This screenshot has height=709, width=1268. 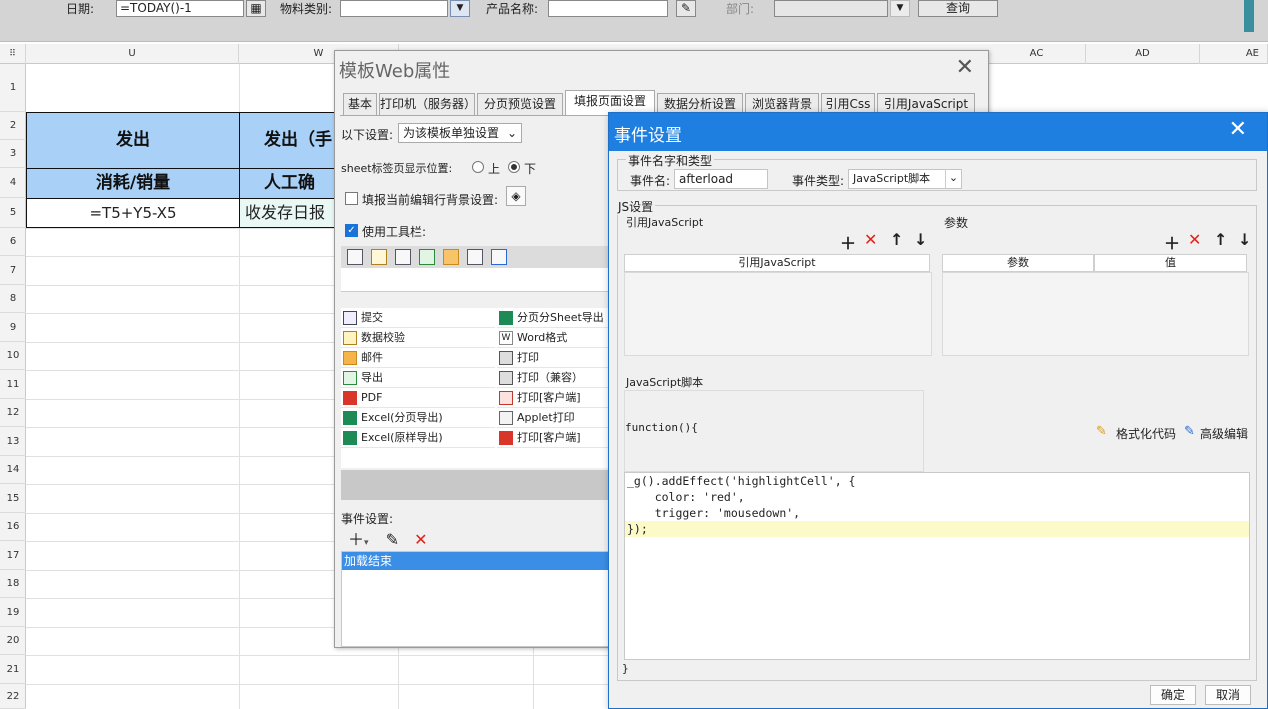 What do you see at coordinates (499, 257) in the screenshot?
I see `window-icon` at bounding box center [499, 257].